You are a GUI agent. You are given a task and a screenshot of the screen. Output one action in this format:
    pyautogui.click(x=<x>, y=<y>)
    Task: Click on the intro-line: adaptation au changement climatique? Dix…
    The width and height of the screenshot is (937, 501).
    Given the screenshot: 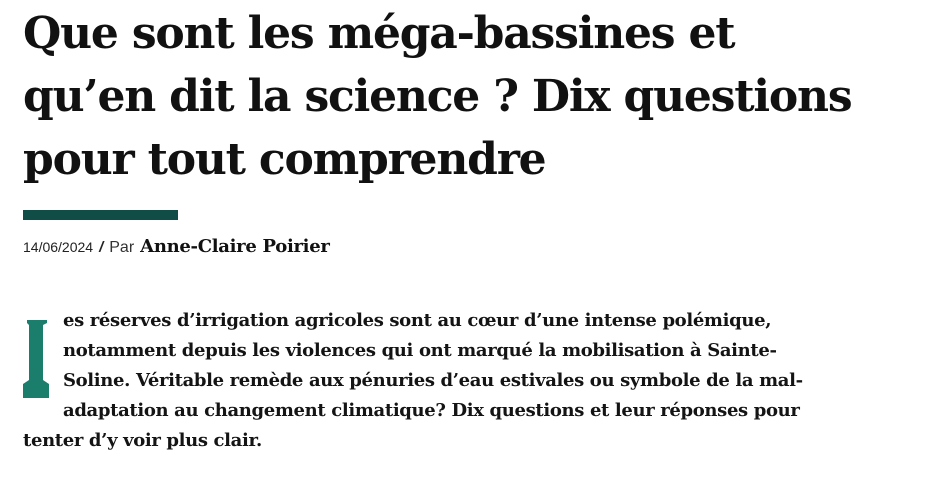 What is the action you would take?
    pyautogui.click(x=431, y=410)
    